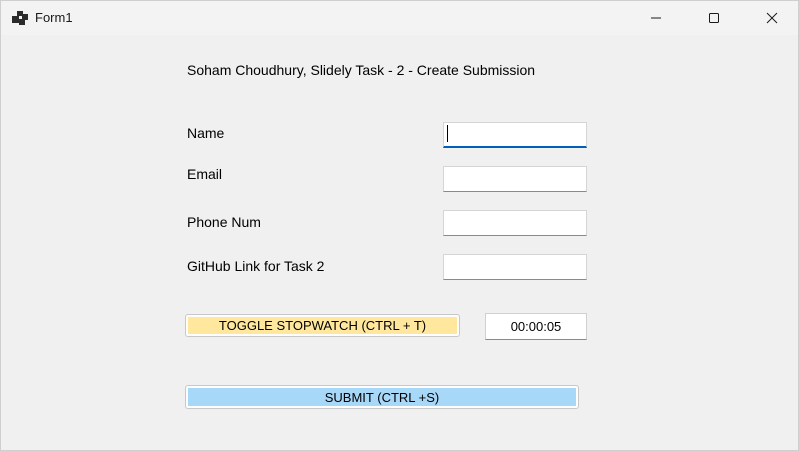 The height and width of the screenshot is (451, 799). Describe the element at coordinates (515, 179) in the screenshot. I see `email-input` at that location.